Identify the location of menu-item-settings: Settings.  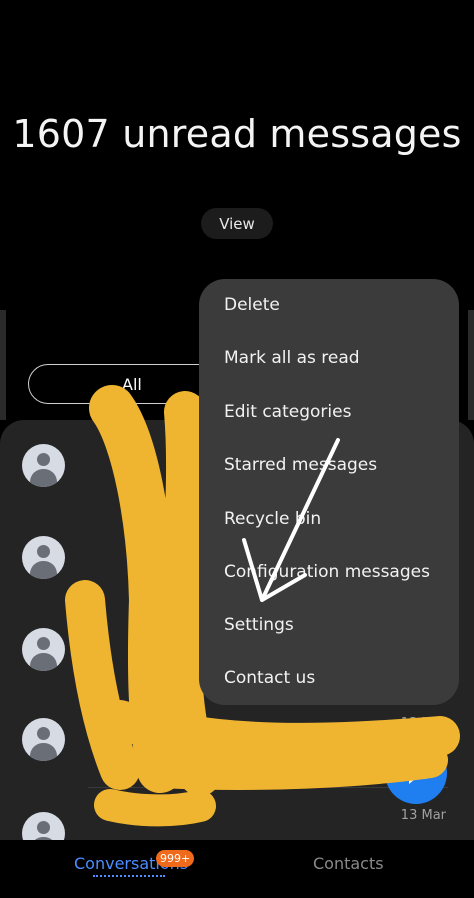
(259, 625).